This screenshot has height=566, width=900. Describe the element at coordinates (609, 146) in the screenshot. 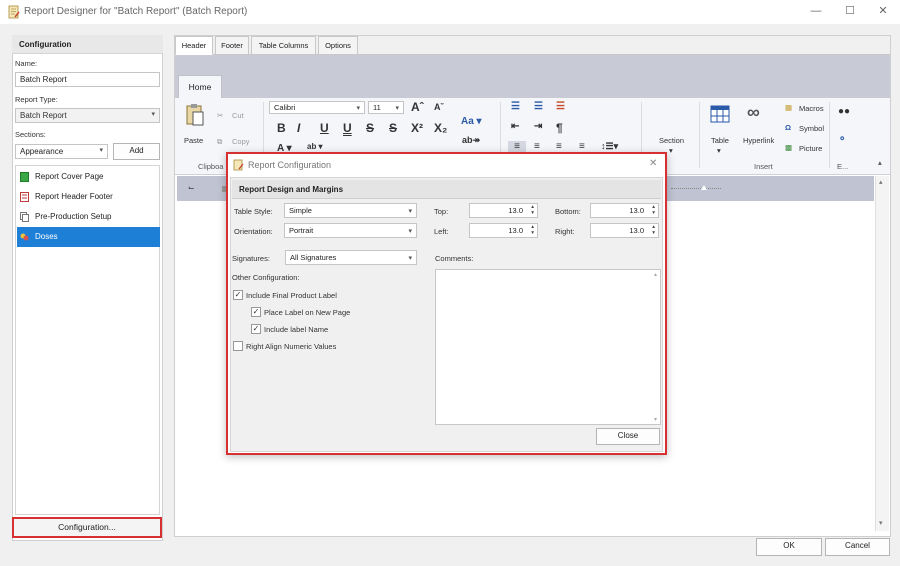

I see `line-spacing-icon: ↕☰▾` at that location.